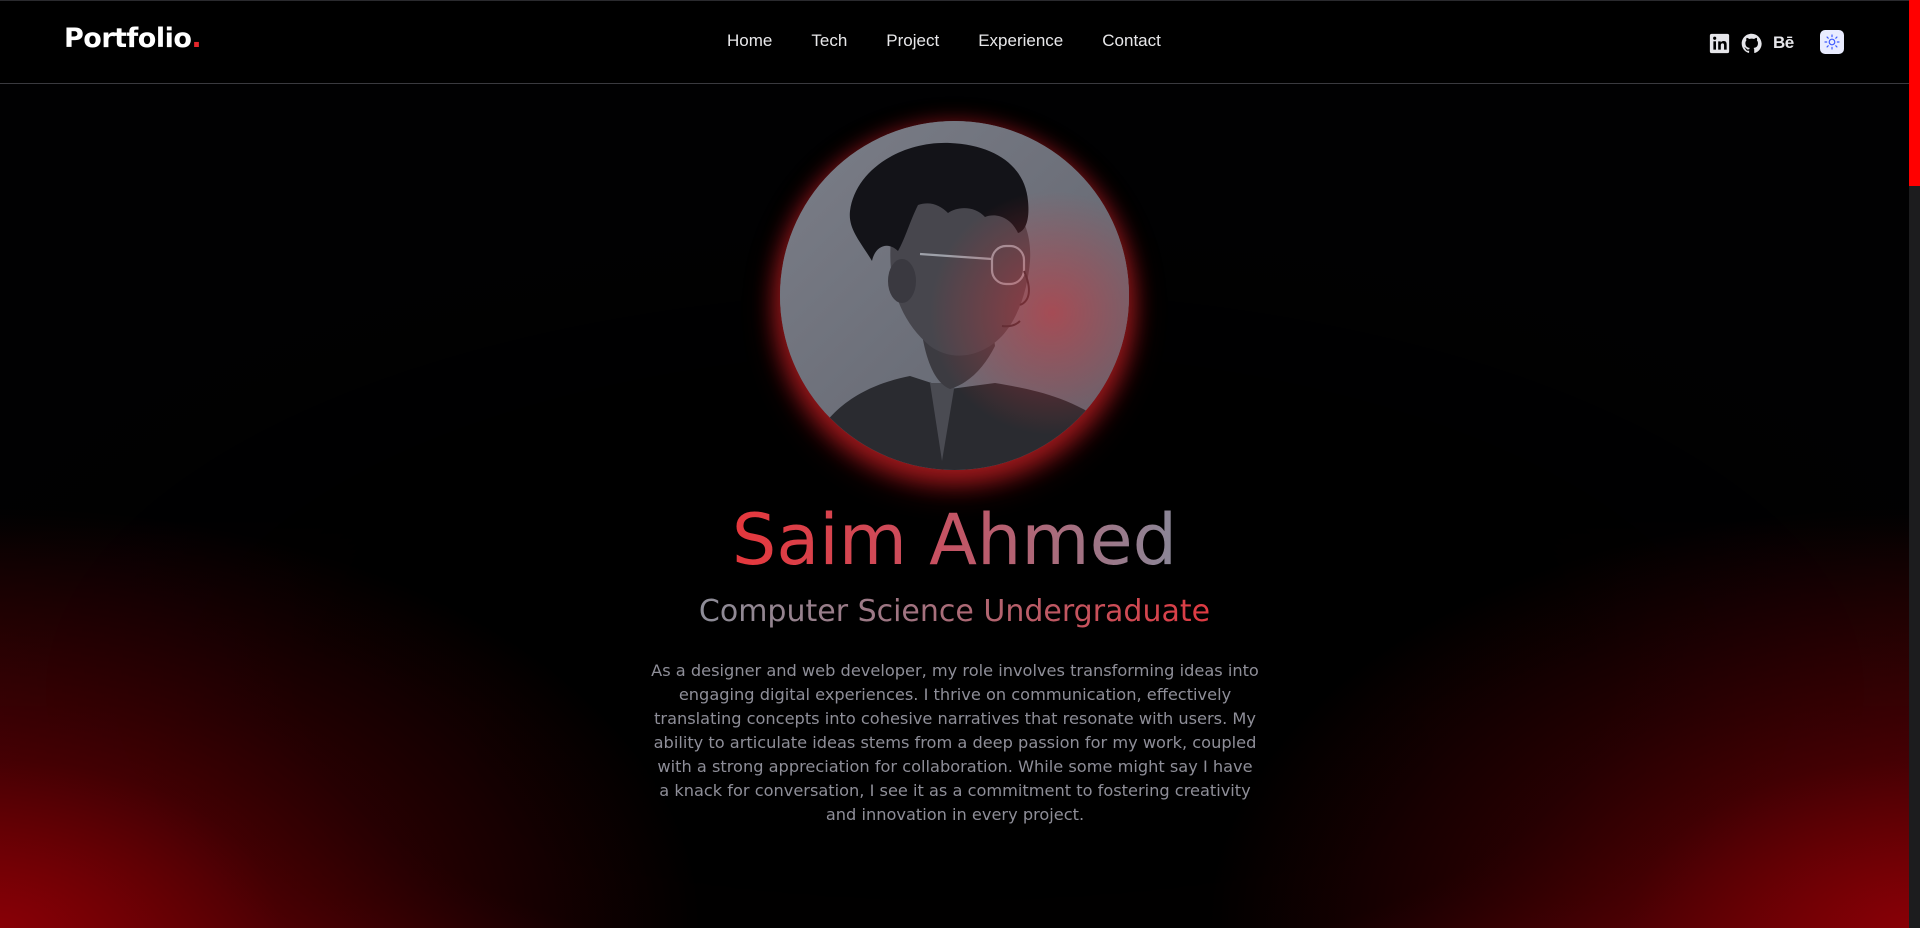 This screenshot has width=1920, height=928. I want to click on nav-tech: Tech, so click(829, 41).